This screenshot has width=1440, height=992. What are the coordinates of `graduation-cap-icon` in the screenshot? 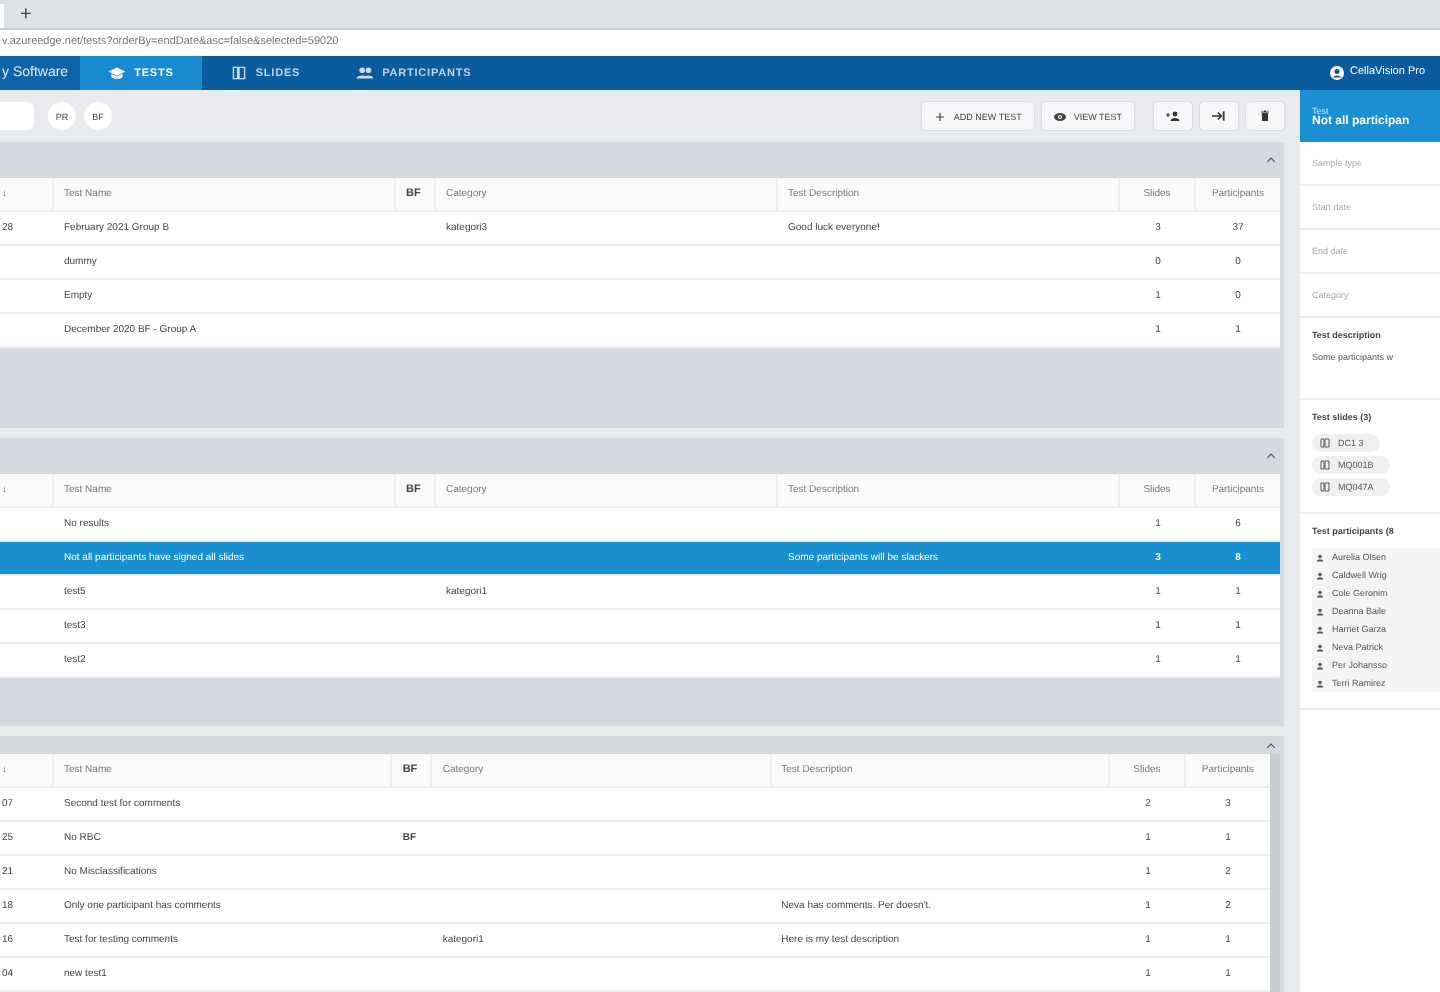 It's located at (117, 73).